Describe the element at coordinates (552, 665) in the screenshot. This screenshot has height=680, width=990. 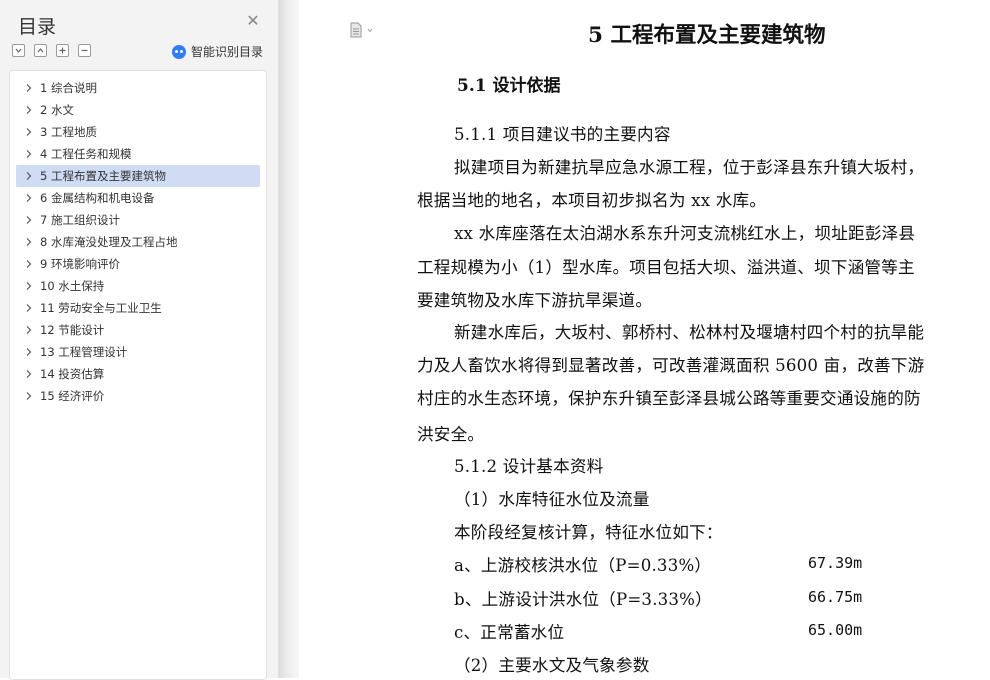
I see `item-heading: （2）主要水文及气象参数` at that location.